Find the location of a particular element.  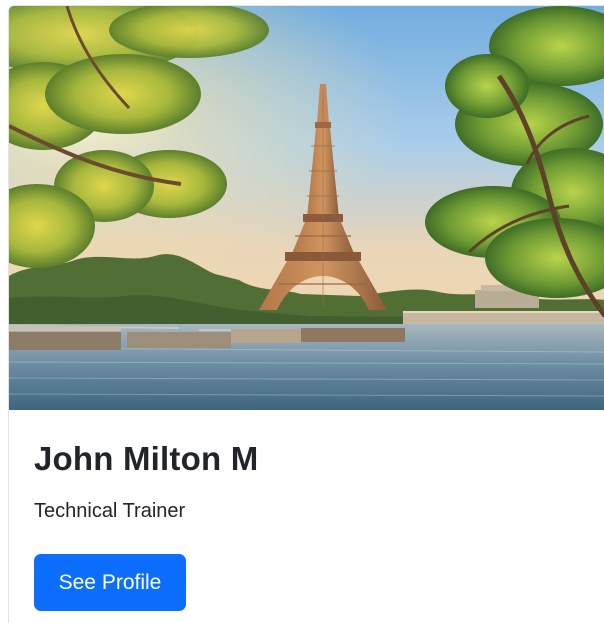

see-profile-button: See Profile is located at coordinates (110, 582).